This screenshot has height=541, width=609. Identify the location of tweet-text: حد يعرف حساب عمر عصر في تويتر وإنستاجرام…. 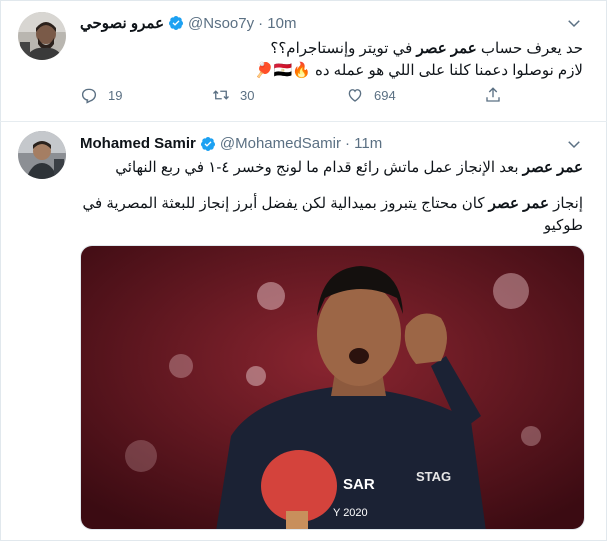
(333, 60).